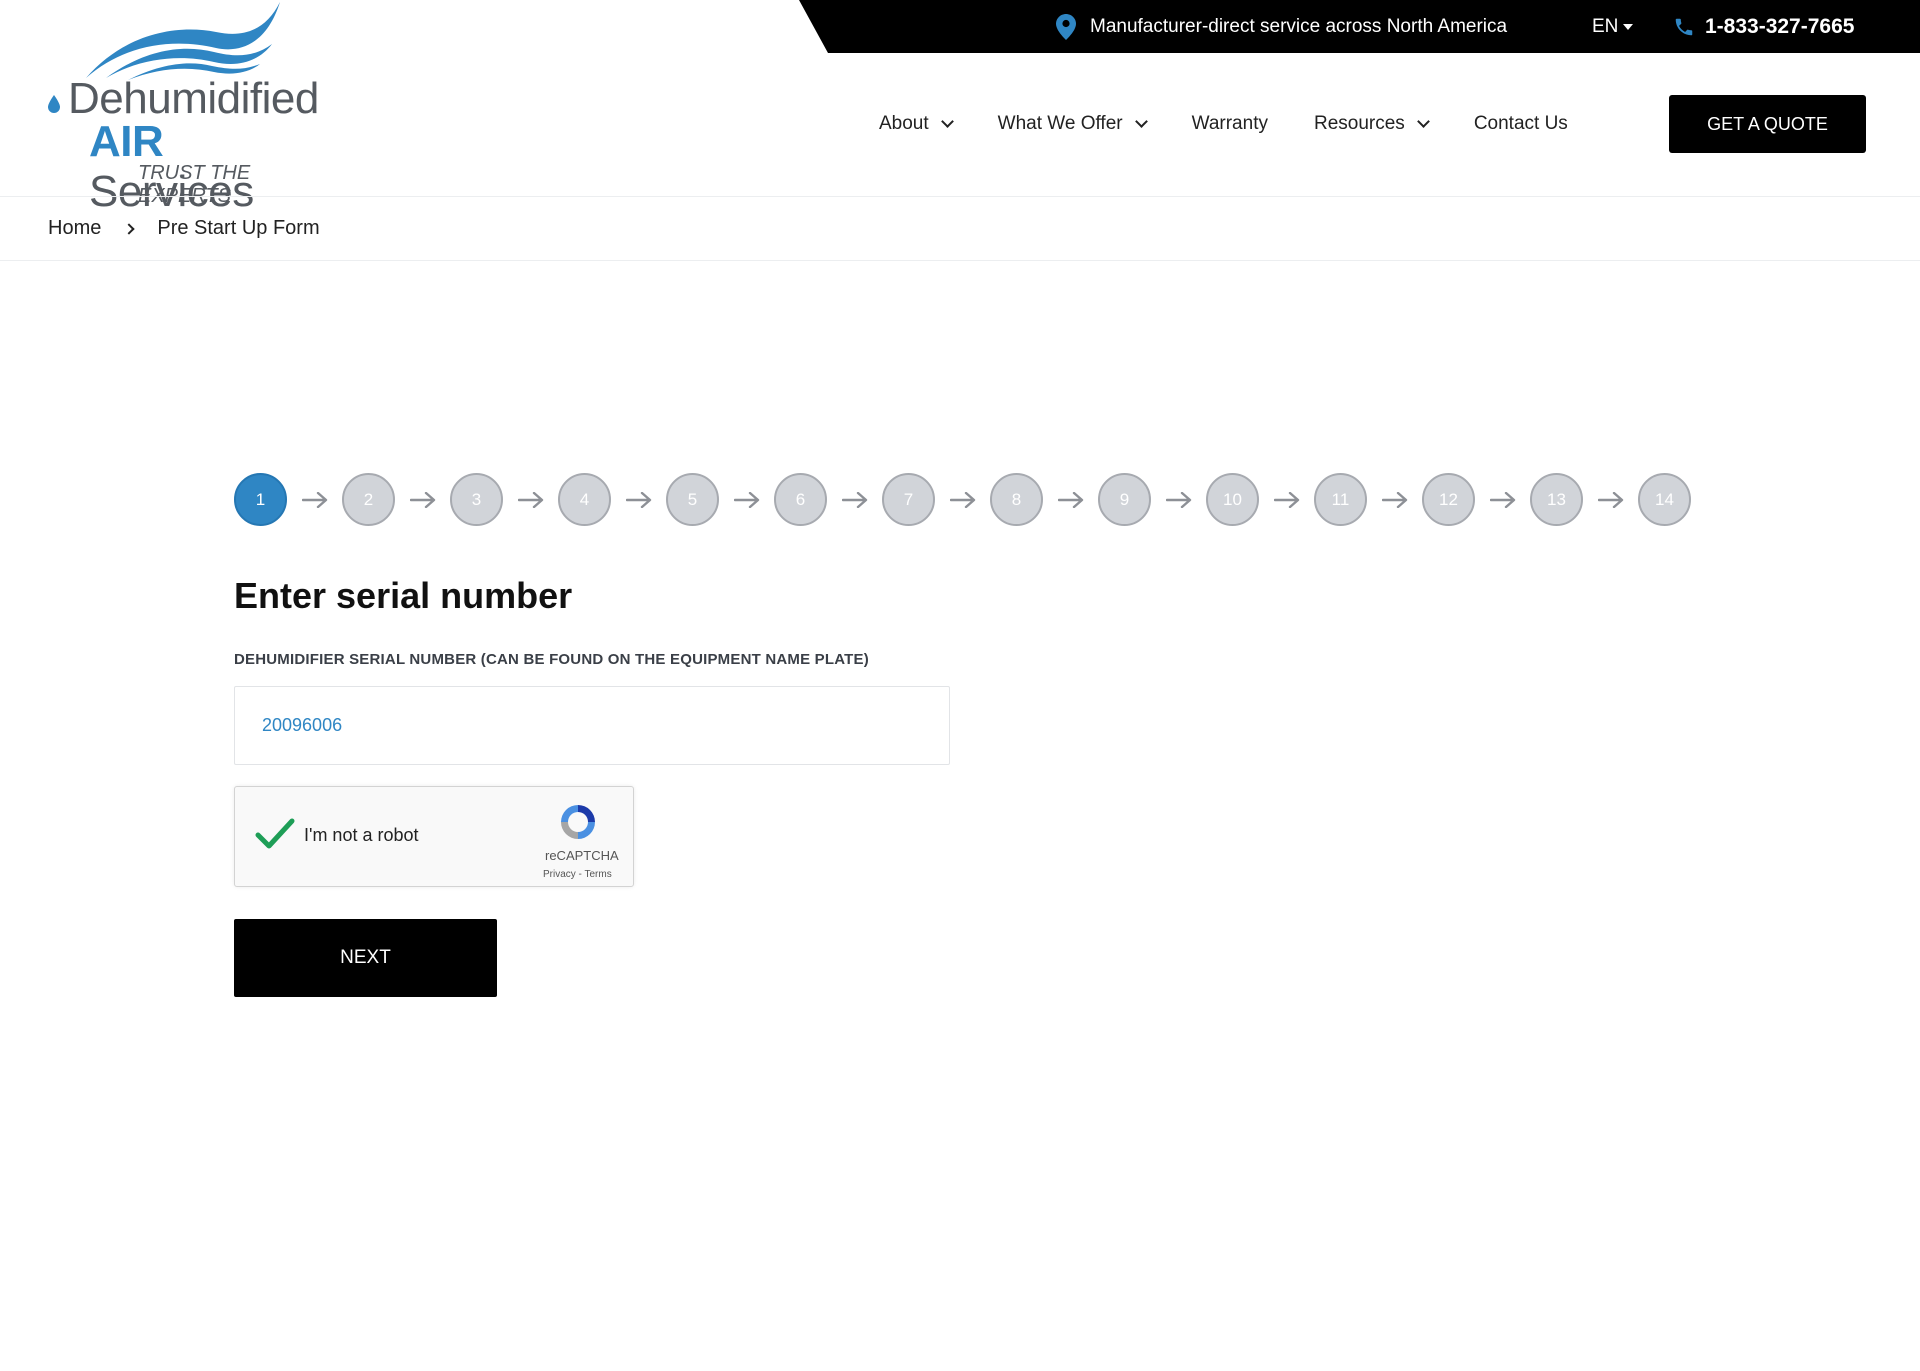 This screenshot has height=1371, width=1920. What do you see at coordinates (129, 228) in the screenshot?
I see `chevron-right-icon` at bounding box center [129, 228].